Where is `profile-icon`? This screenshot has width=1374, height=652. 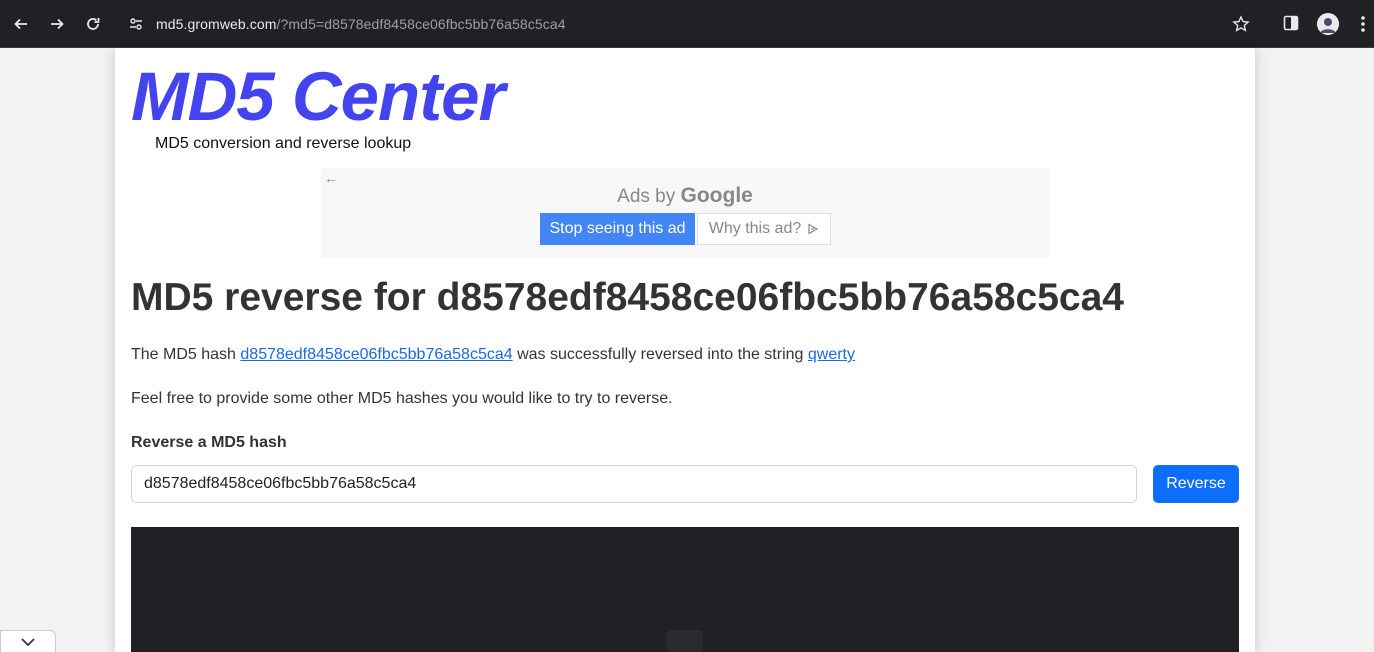
profile-icon is located at coordinates (1328, 24).